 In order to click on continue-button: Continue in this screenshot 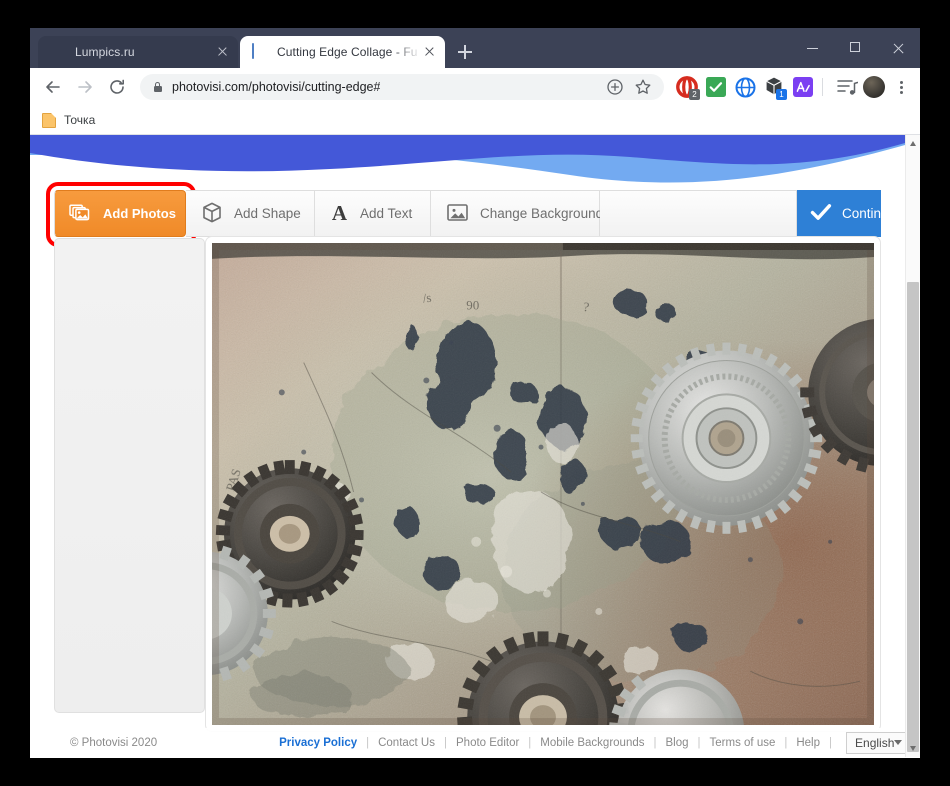, I will do `click(846, 213)`.